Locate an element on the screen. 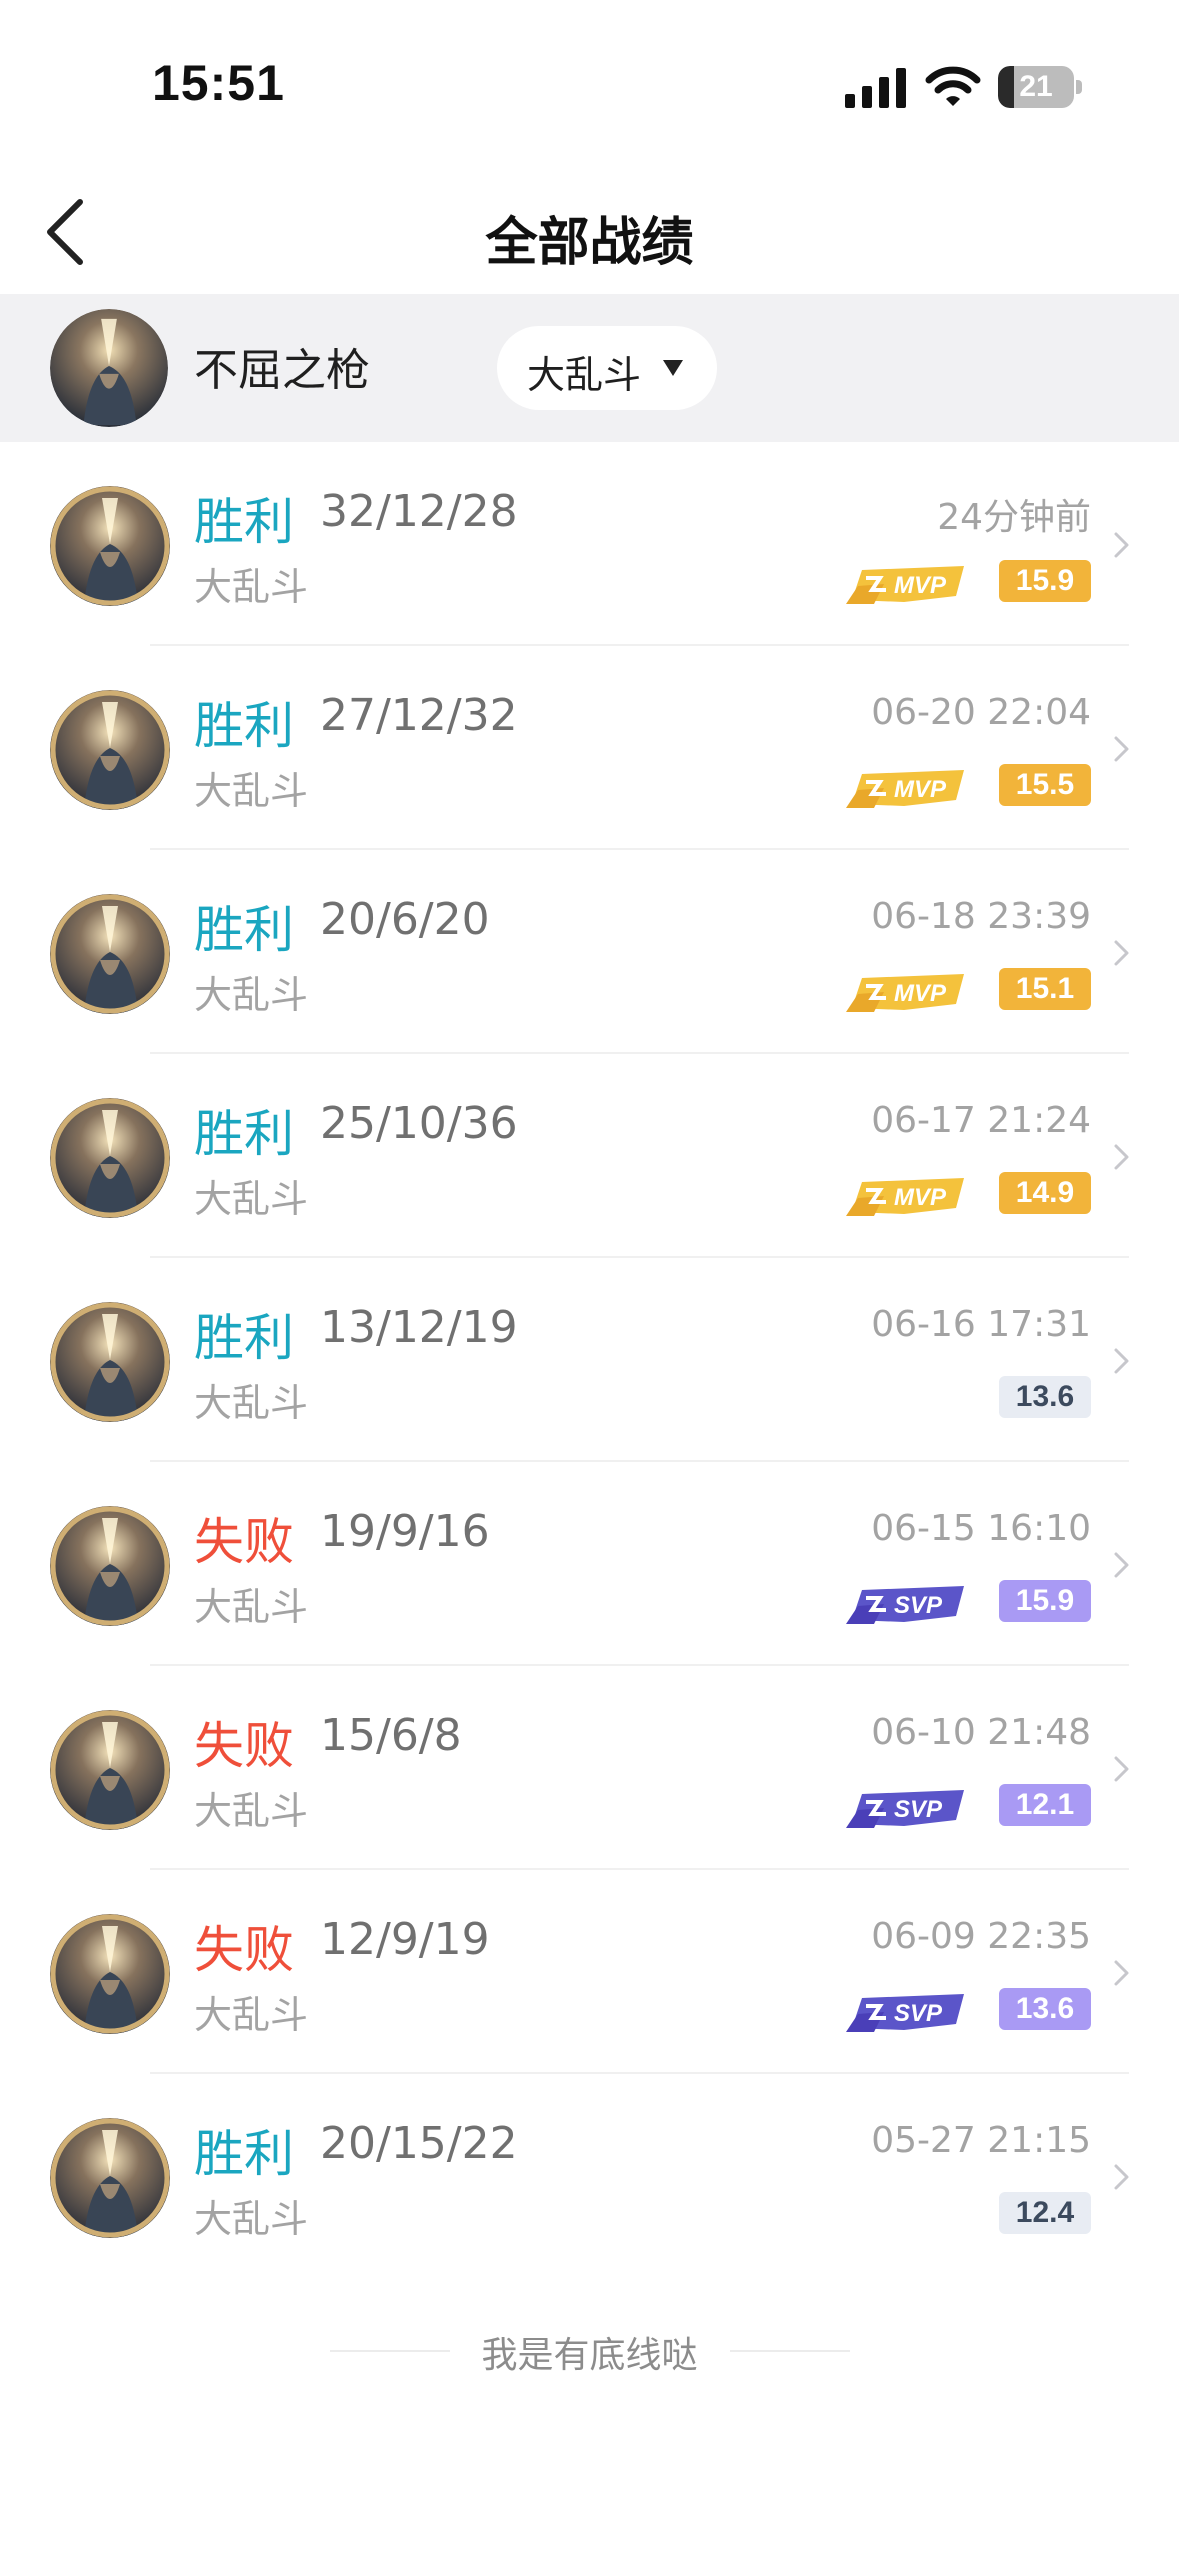 The width and height of the screenshot is (1179, 2556). match-kda: 13/12/19 is located at coordinates (419, 1327).